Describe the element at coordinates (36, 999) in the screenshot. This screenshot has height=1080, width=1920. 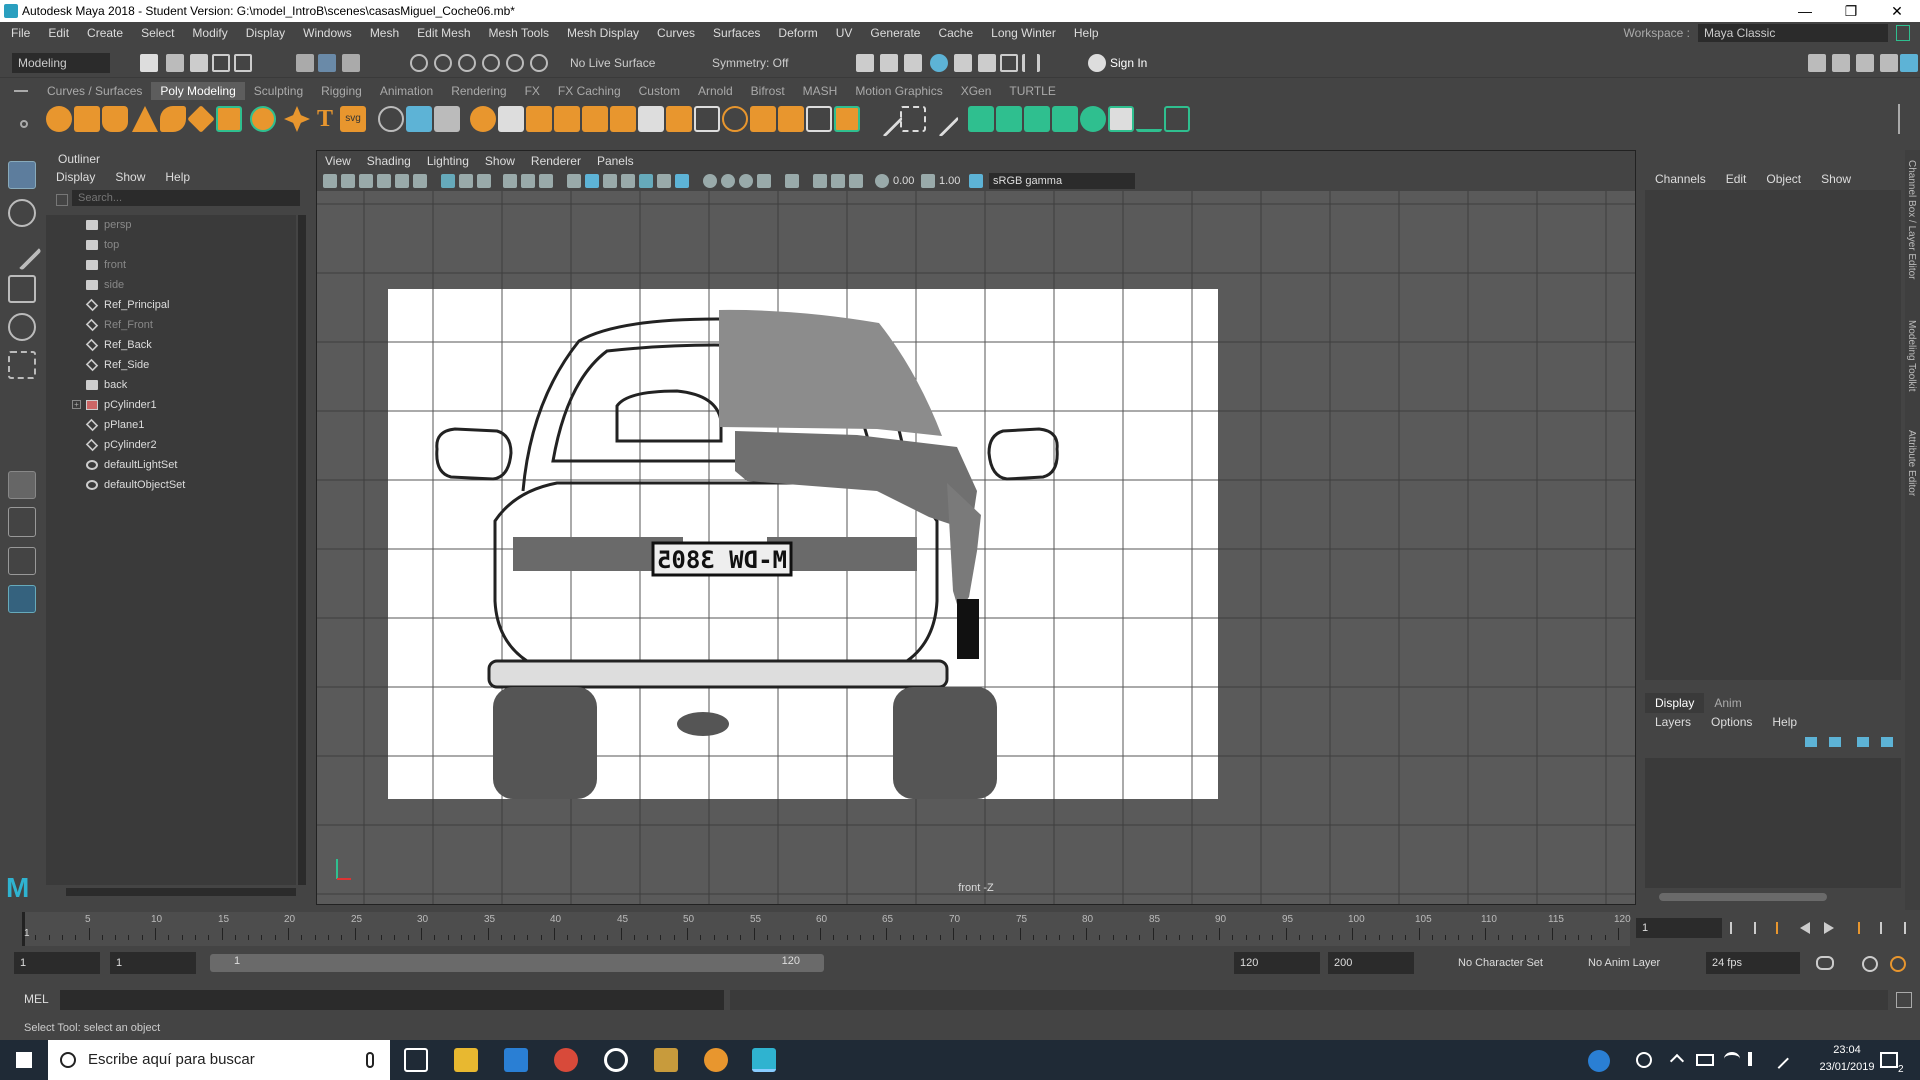
I see `command-language-label: MEL` at that location.